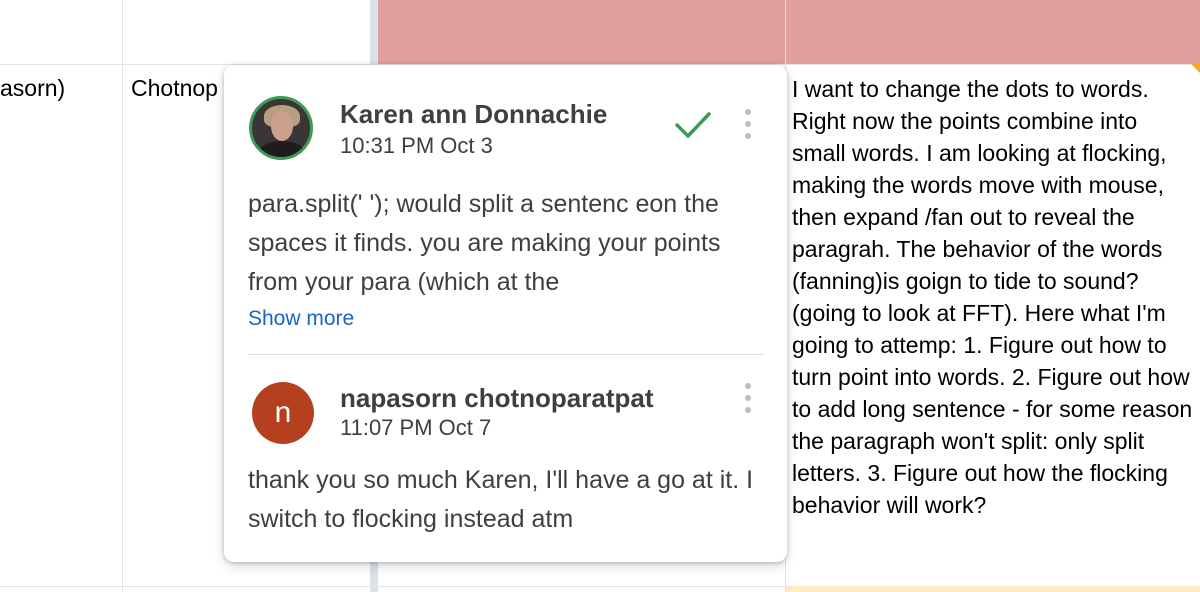 The image size is (1200, 592). I want to click on profile-photo-icon, so click(281, 128).